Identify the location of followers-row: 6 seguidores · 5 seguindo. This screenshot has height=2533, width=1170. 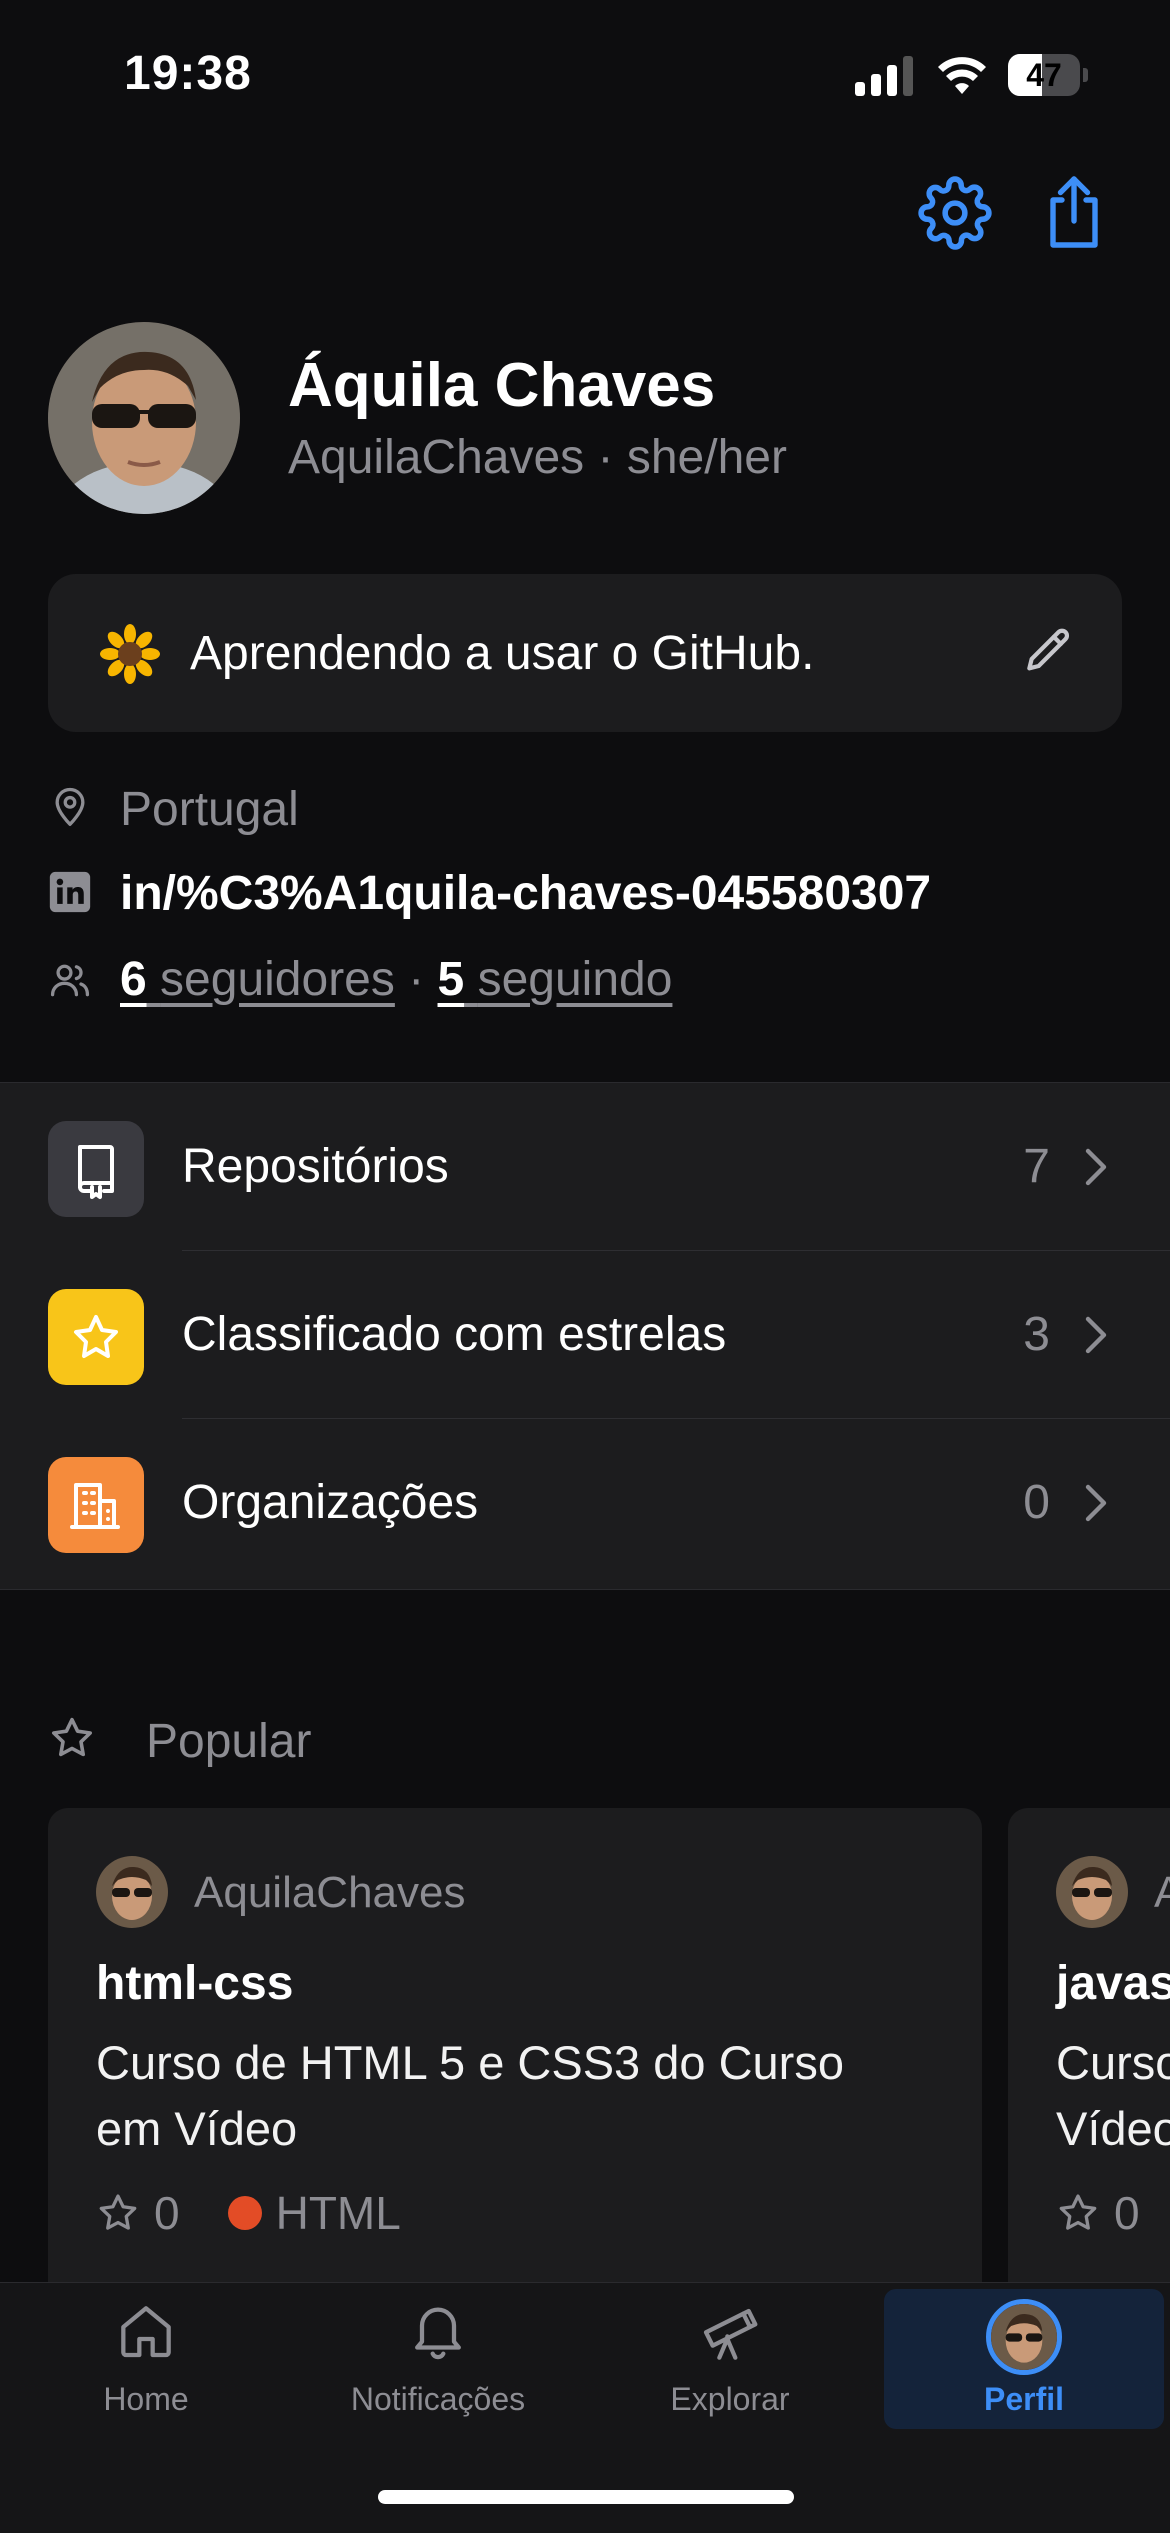
(396, 979).